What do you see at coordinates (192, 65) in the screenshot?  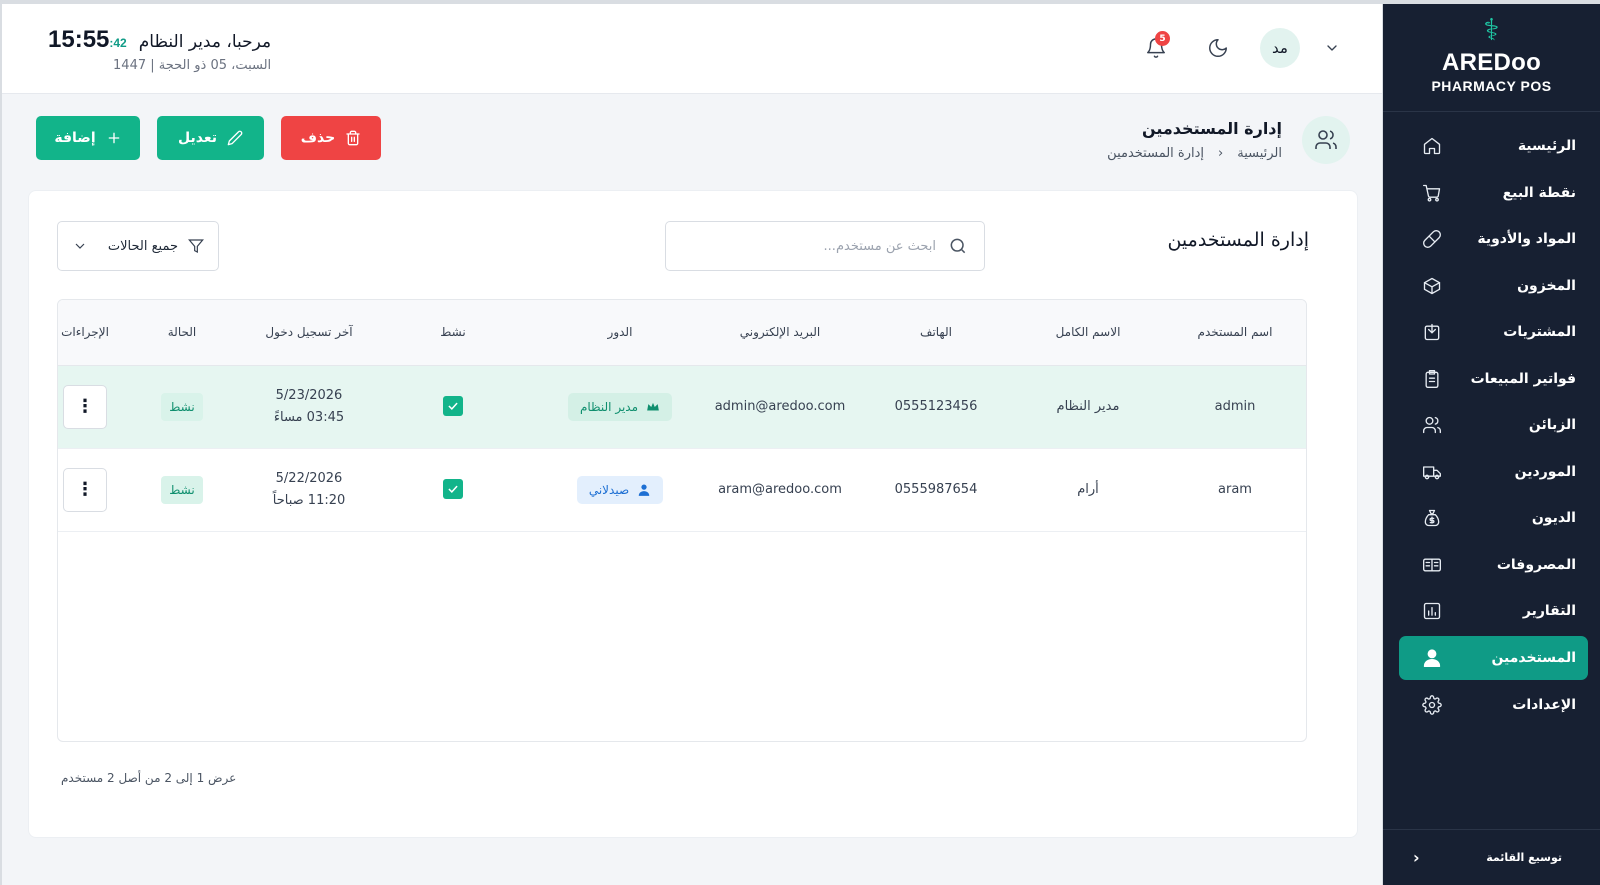 I see `date-text: السبت، 05 ذو الحجة | 1447` at bounding box center [192, 65].